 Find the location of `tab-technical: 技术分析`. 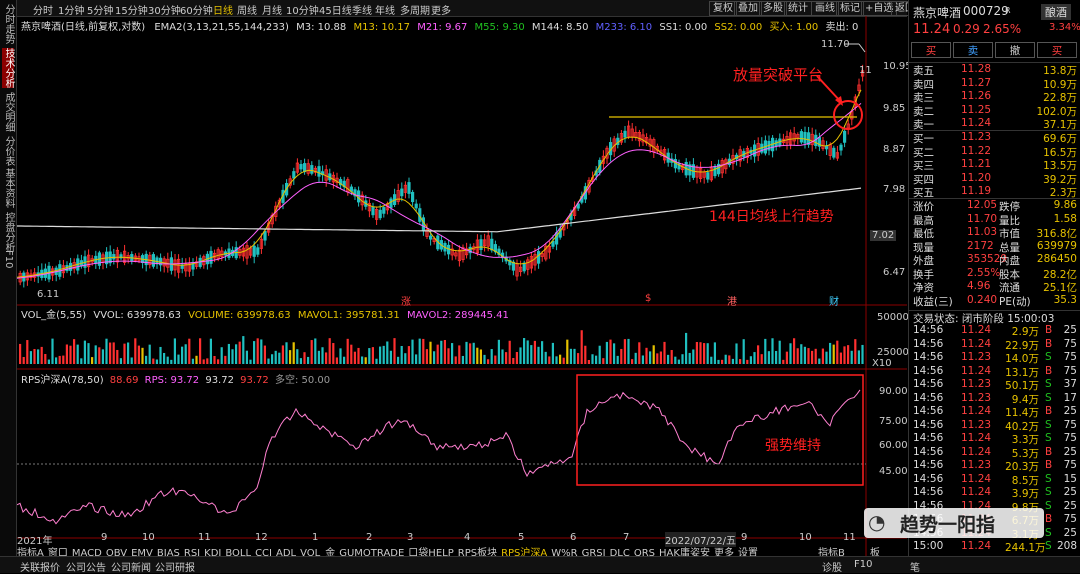

tab-technical: 技术分析 is located at coordinates (8, 68).